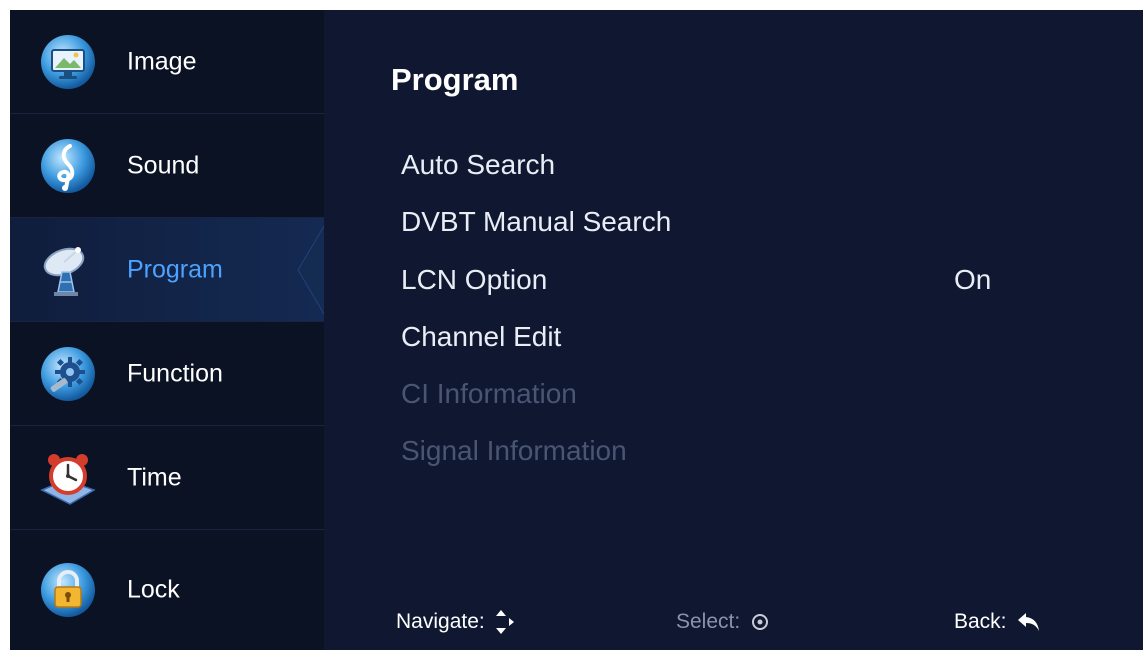 The image size is (1143, 650). I want to click on navigate-hint-label: Navigate:, so click(440, 621).